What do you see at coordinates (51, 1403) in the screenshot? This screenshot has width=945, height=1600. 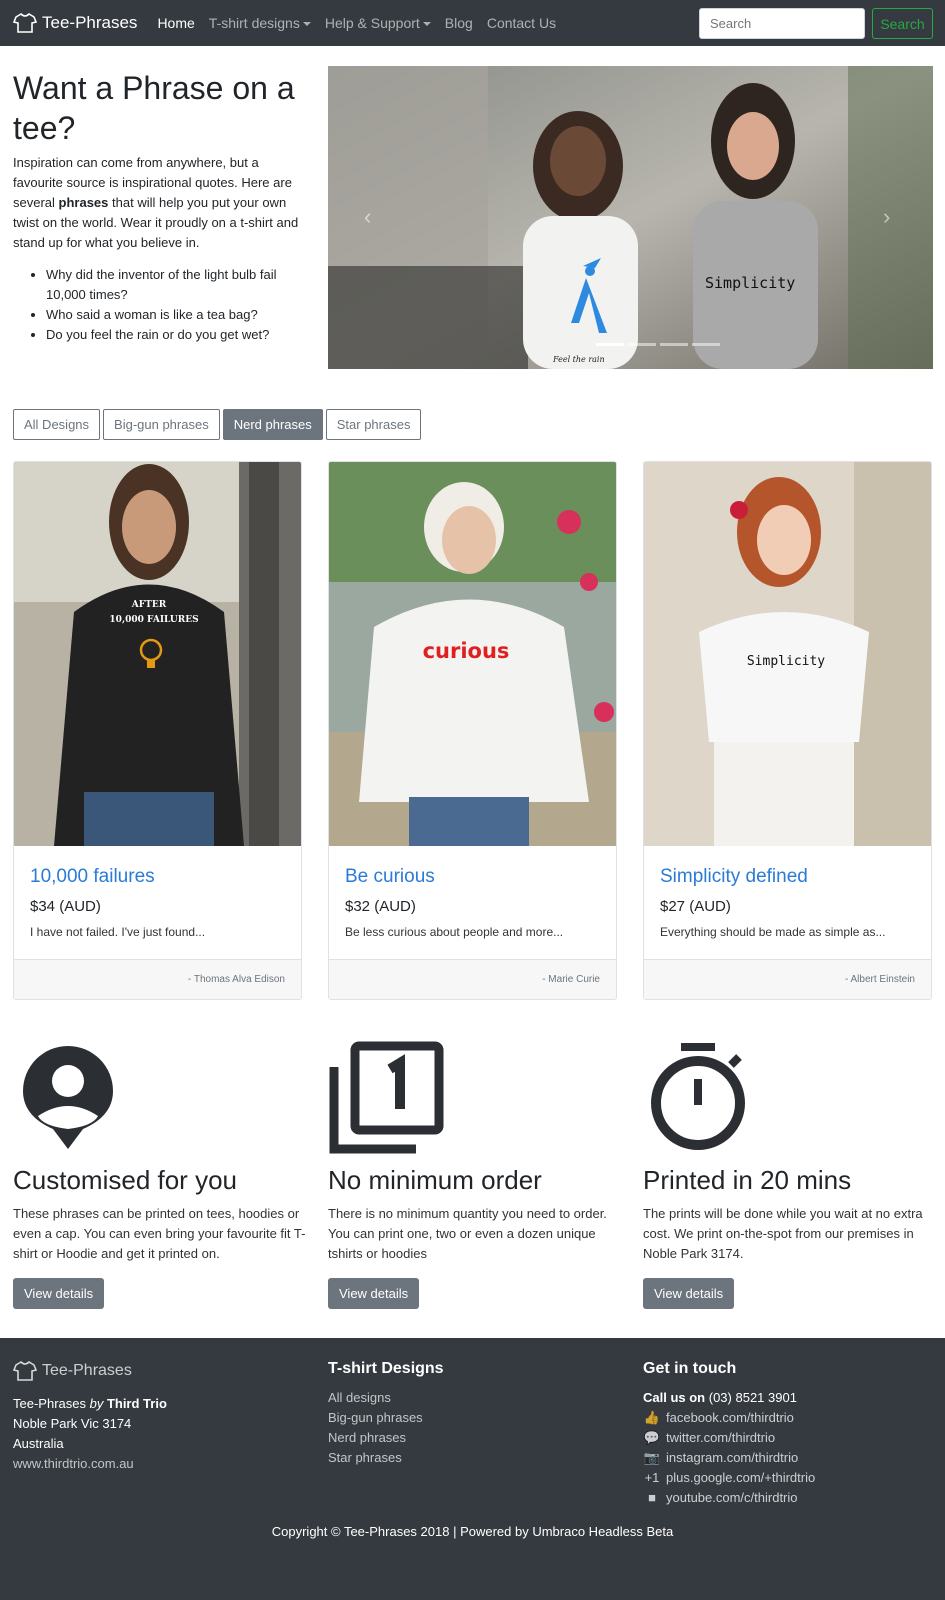 I see `footer-company-prefix: Tee-Phrases` at bounding box center [51, 1403].